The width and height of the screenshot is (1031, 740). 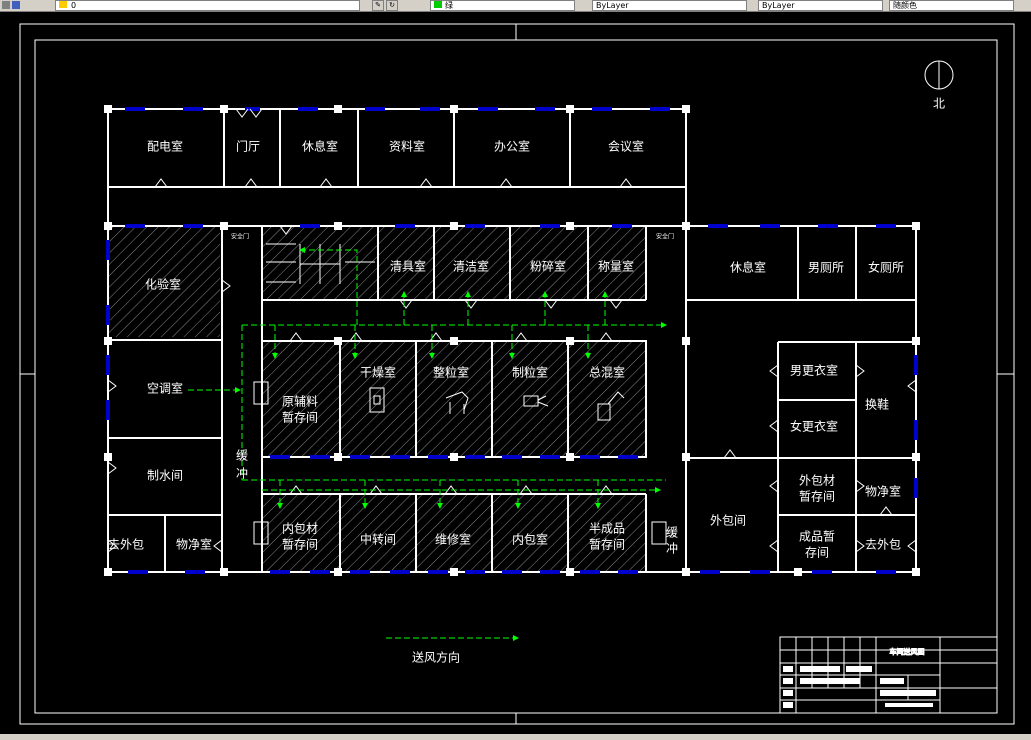 What do you see at coordinates (407, 146) in the screenshot?
I see `room-label-ziliao: 资料室` at bounding box center [407, 146].